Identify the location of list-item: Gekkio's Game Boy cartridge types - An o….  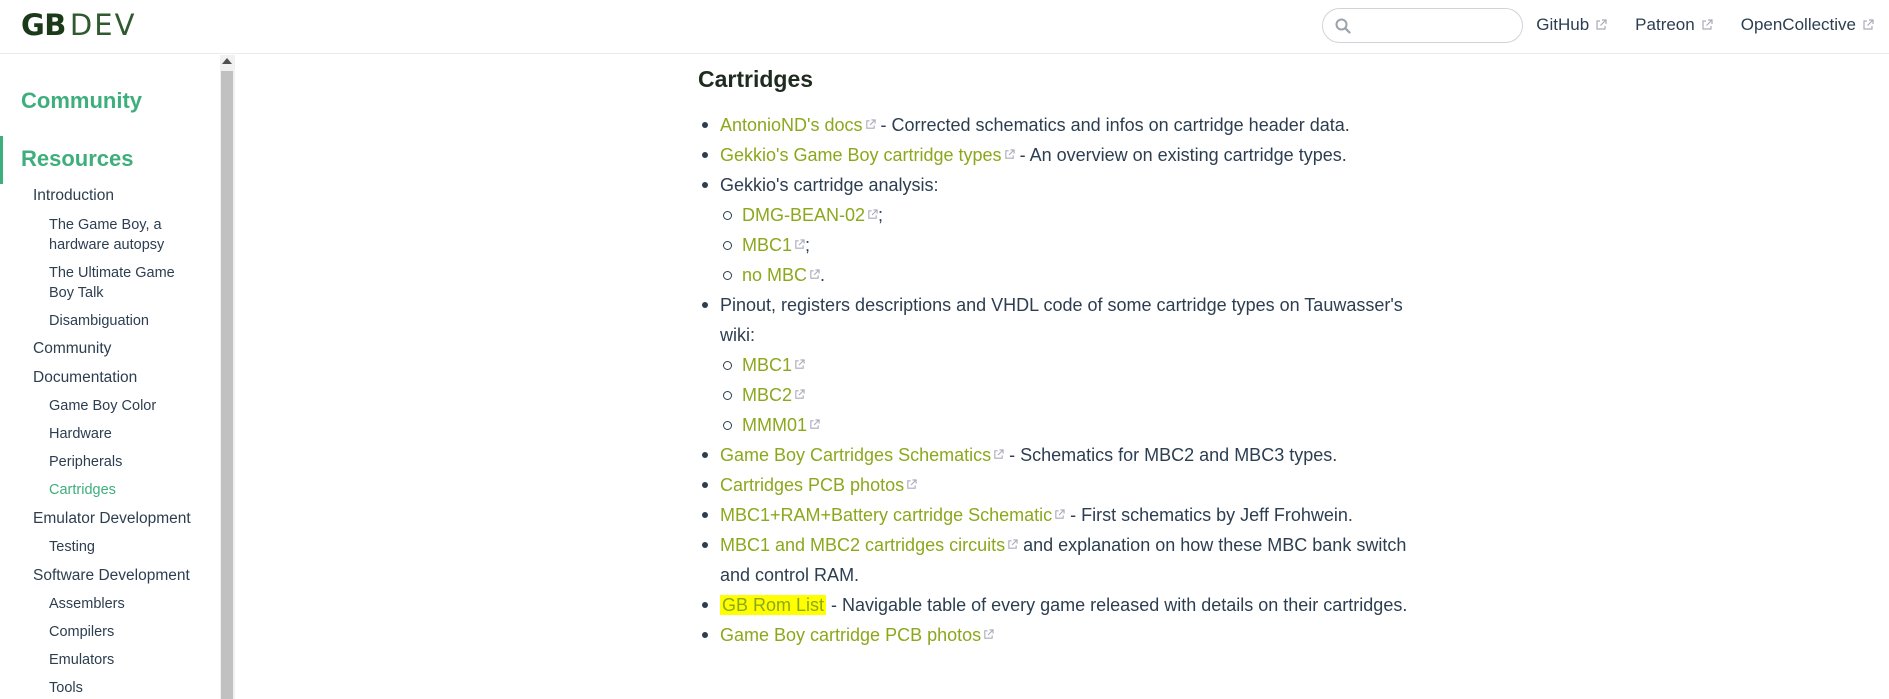
(1058, 155).